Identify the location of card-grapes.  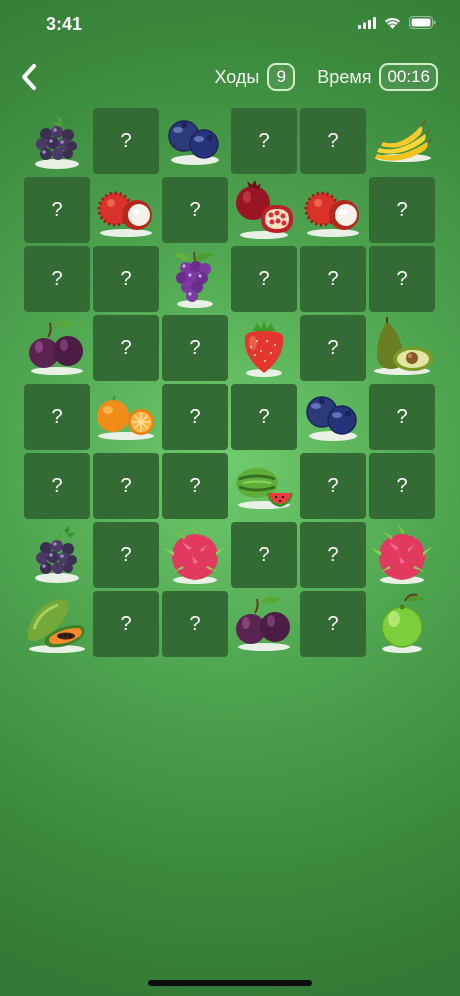
(195, 279).